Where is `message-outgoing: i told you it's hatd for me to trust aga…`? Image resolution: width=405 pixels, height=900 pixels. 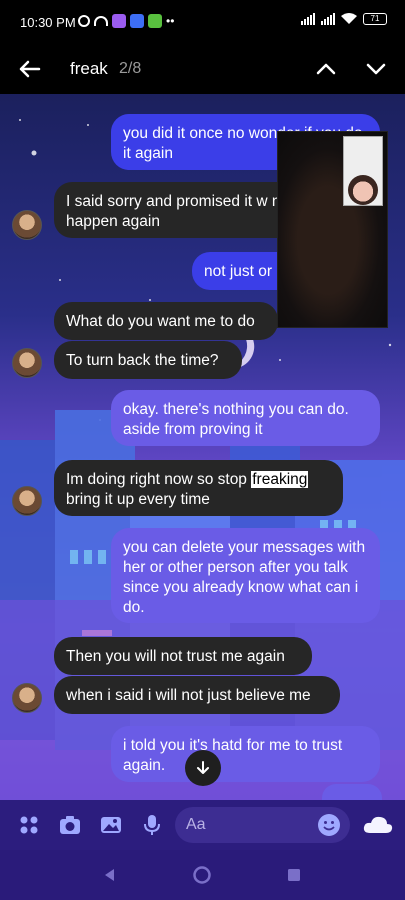 message-outgoing: i told you it's hatd for me to trust aga… is located at coordinates (245, 754).